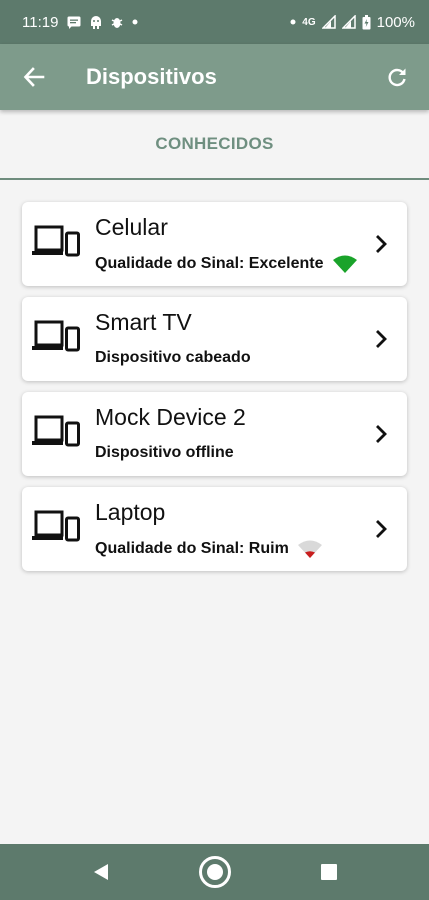  I want to click on device-card-laptop: Laptop Qualidade do Sinal: Ruim, so click(214, 529).